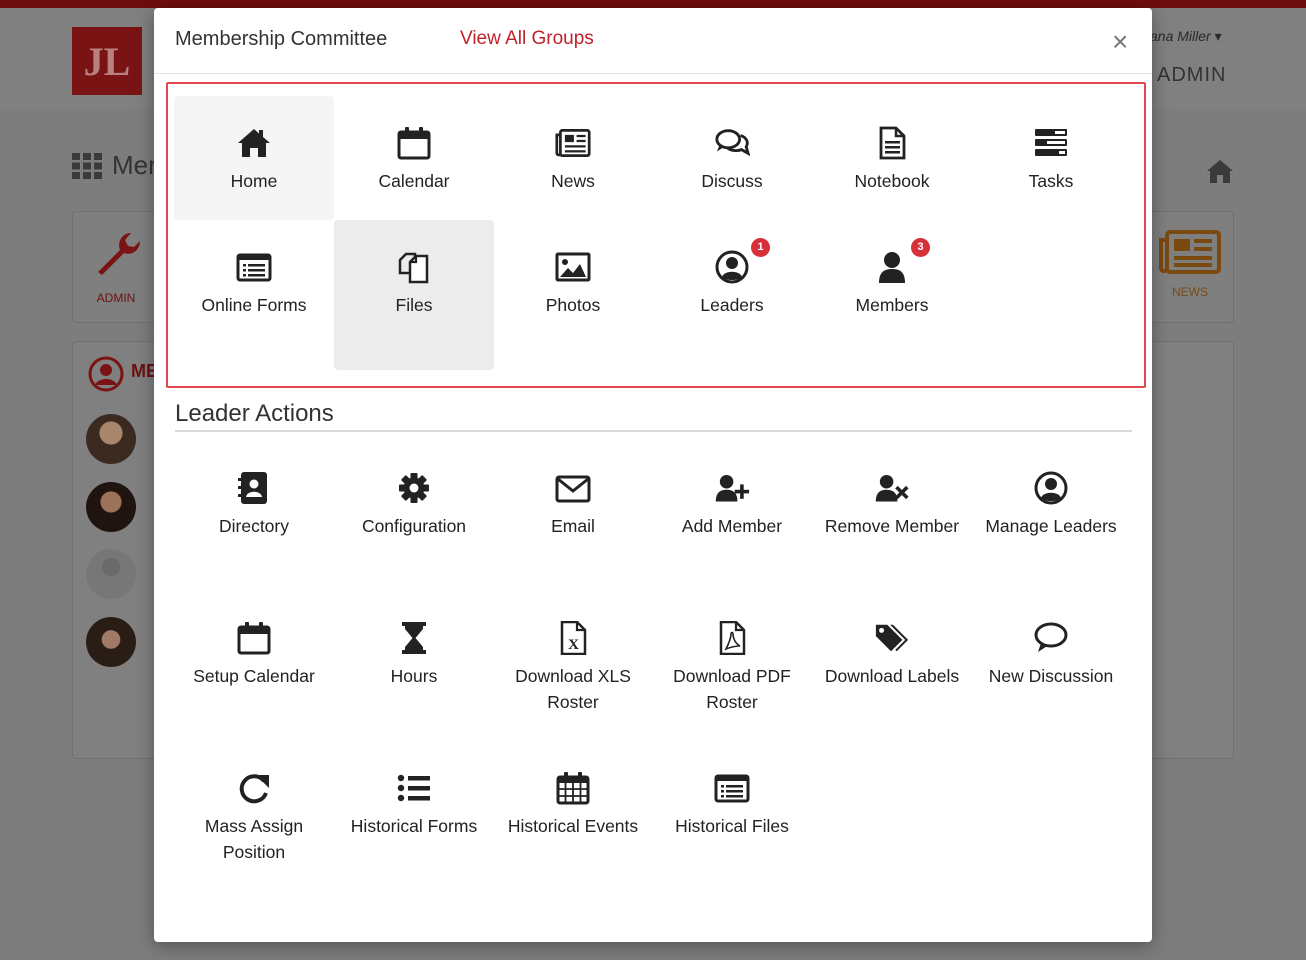  Describe the element at coordinates (414, 268) in the screenshot. I see `files-icon` at that location.